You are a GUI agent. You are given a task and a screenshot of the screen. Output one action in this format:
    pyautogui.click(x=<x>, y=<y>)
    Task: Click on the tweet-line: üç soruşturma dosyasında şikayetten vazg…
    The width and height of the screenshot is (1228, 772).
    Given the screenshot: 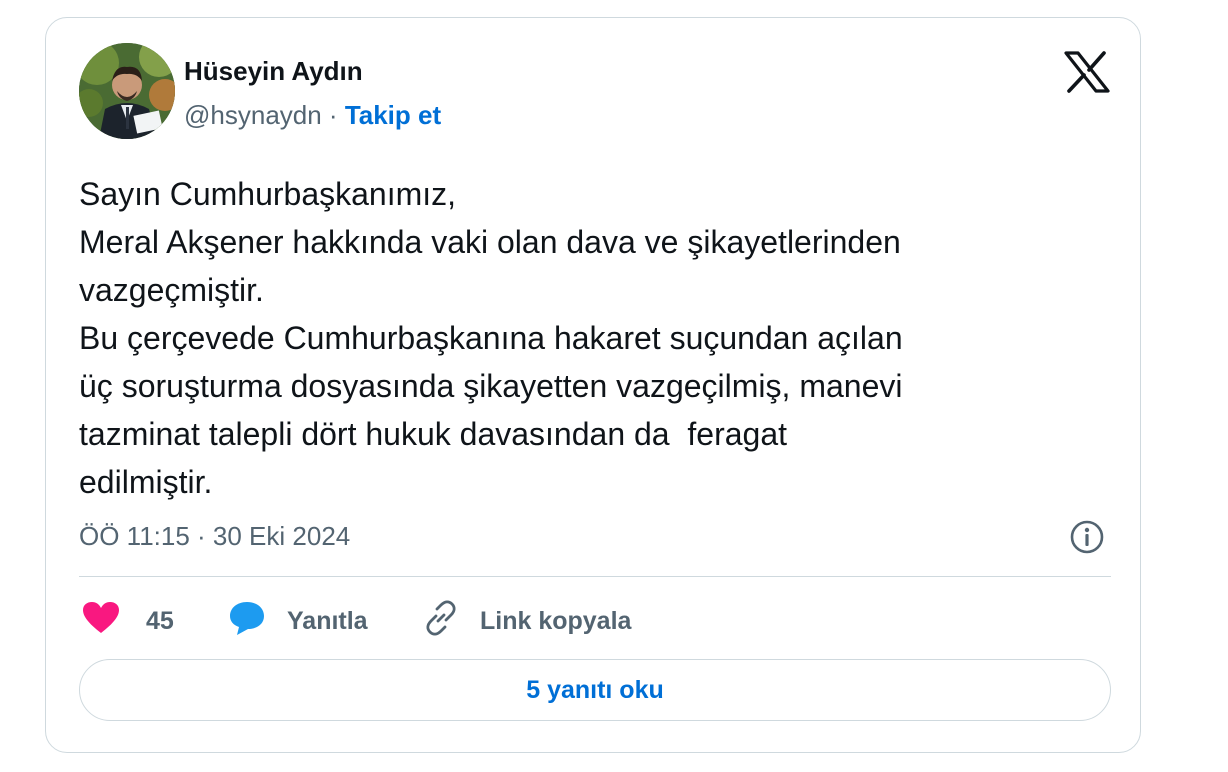 What is the action you would take?
    pyautogui.click(x=491, y=386)
    